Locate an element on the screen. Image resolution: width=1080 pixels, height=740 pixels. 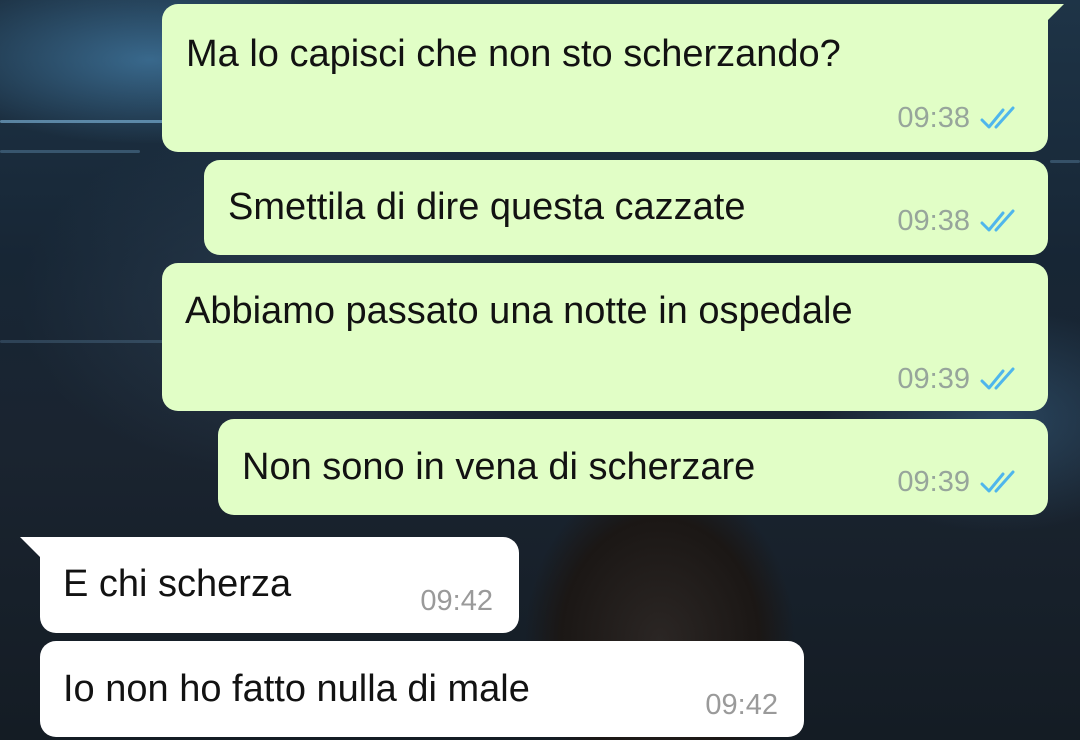
message-text: Io non ho fatto nulla di male is located at coordinates (296, 689).